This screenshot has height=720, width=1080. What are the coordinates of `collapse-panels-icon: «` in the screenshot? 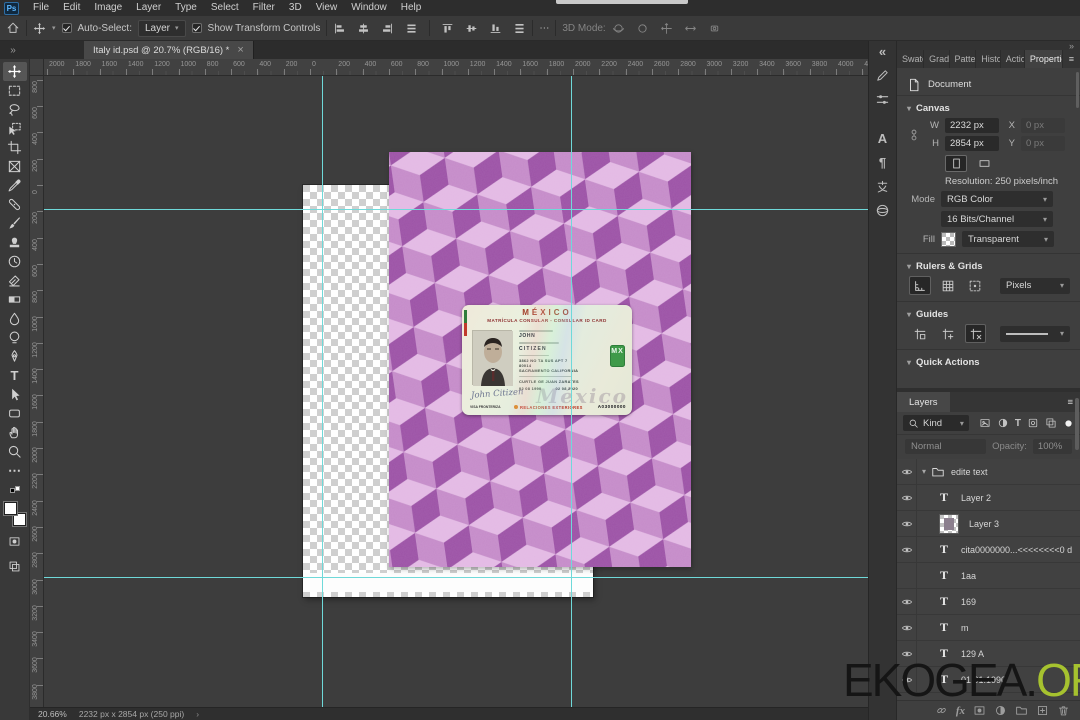 It's located at (882, 51).